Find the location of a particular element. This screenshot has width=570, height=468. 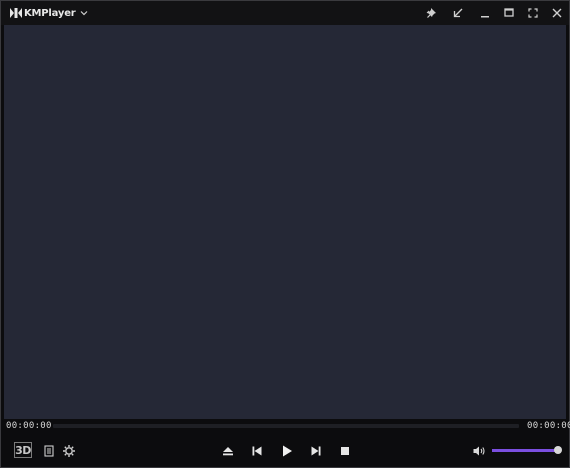

previous-button is located at coordinates (257, 451).